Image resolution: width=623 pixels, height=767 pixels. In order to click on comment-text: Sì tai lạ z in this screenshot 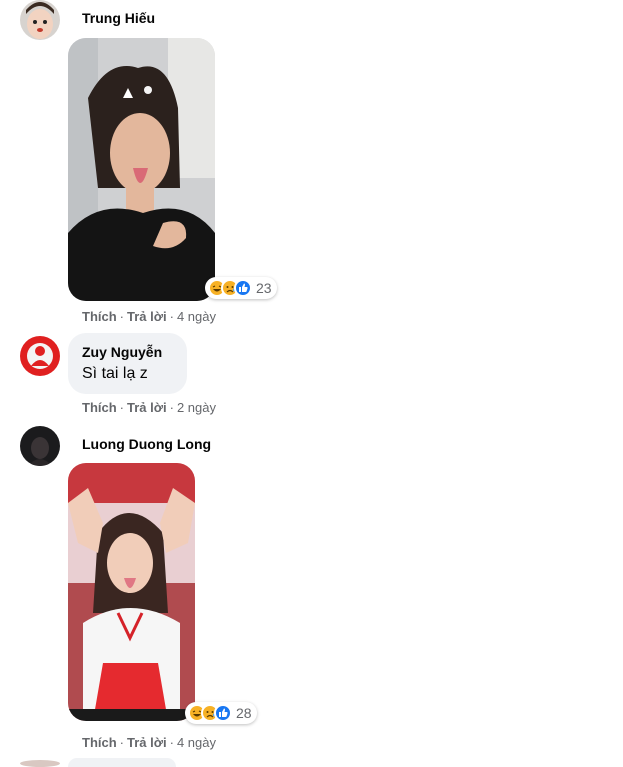, I will do `click(115, 373)`.